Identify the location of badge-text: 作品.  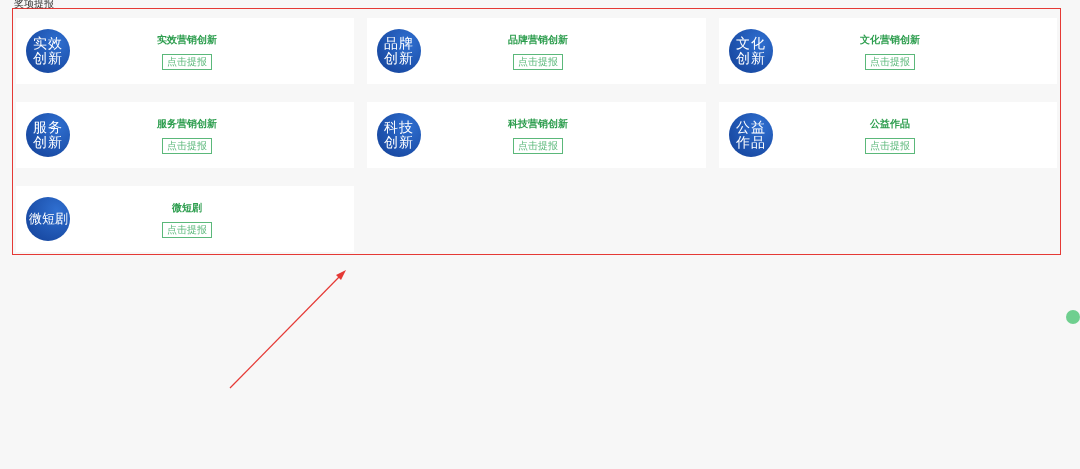
(750, 143).